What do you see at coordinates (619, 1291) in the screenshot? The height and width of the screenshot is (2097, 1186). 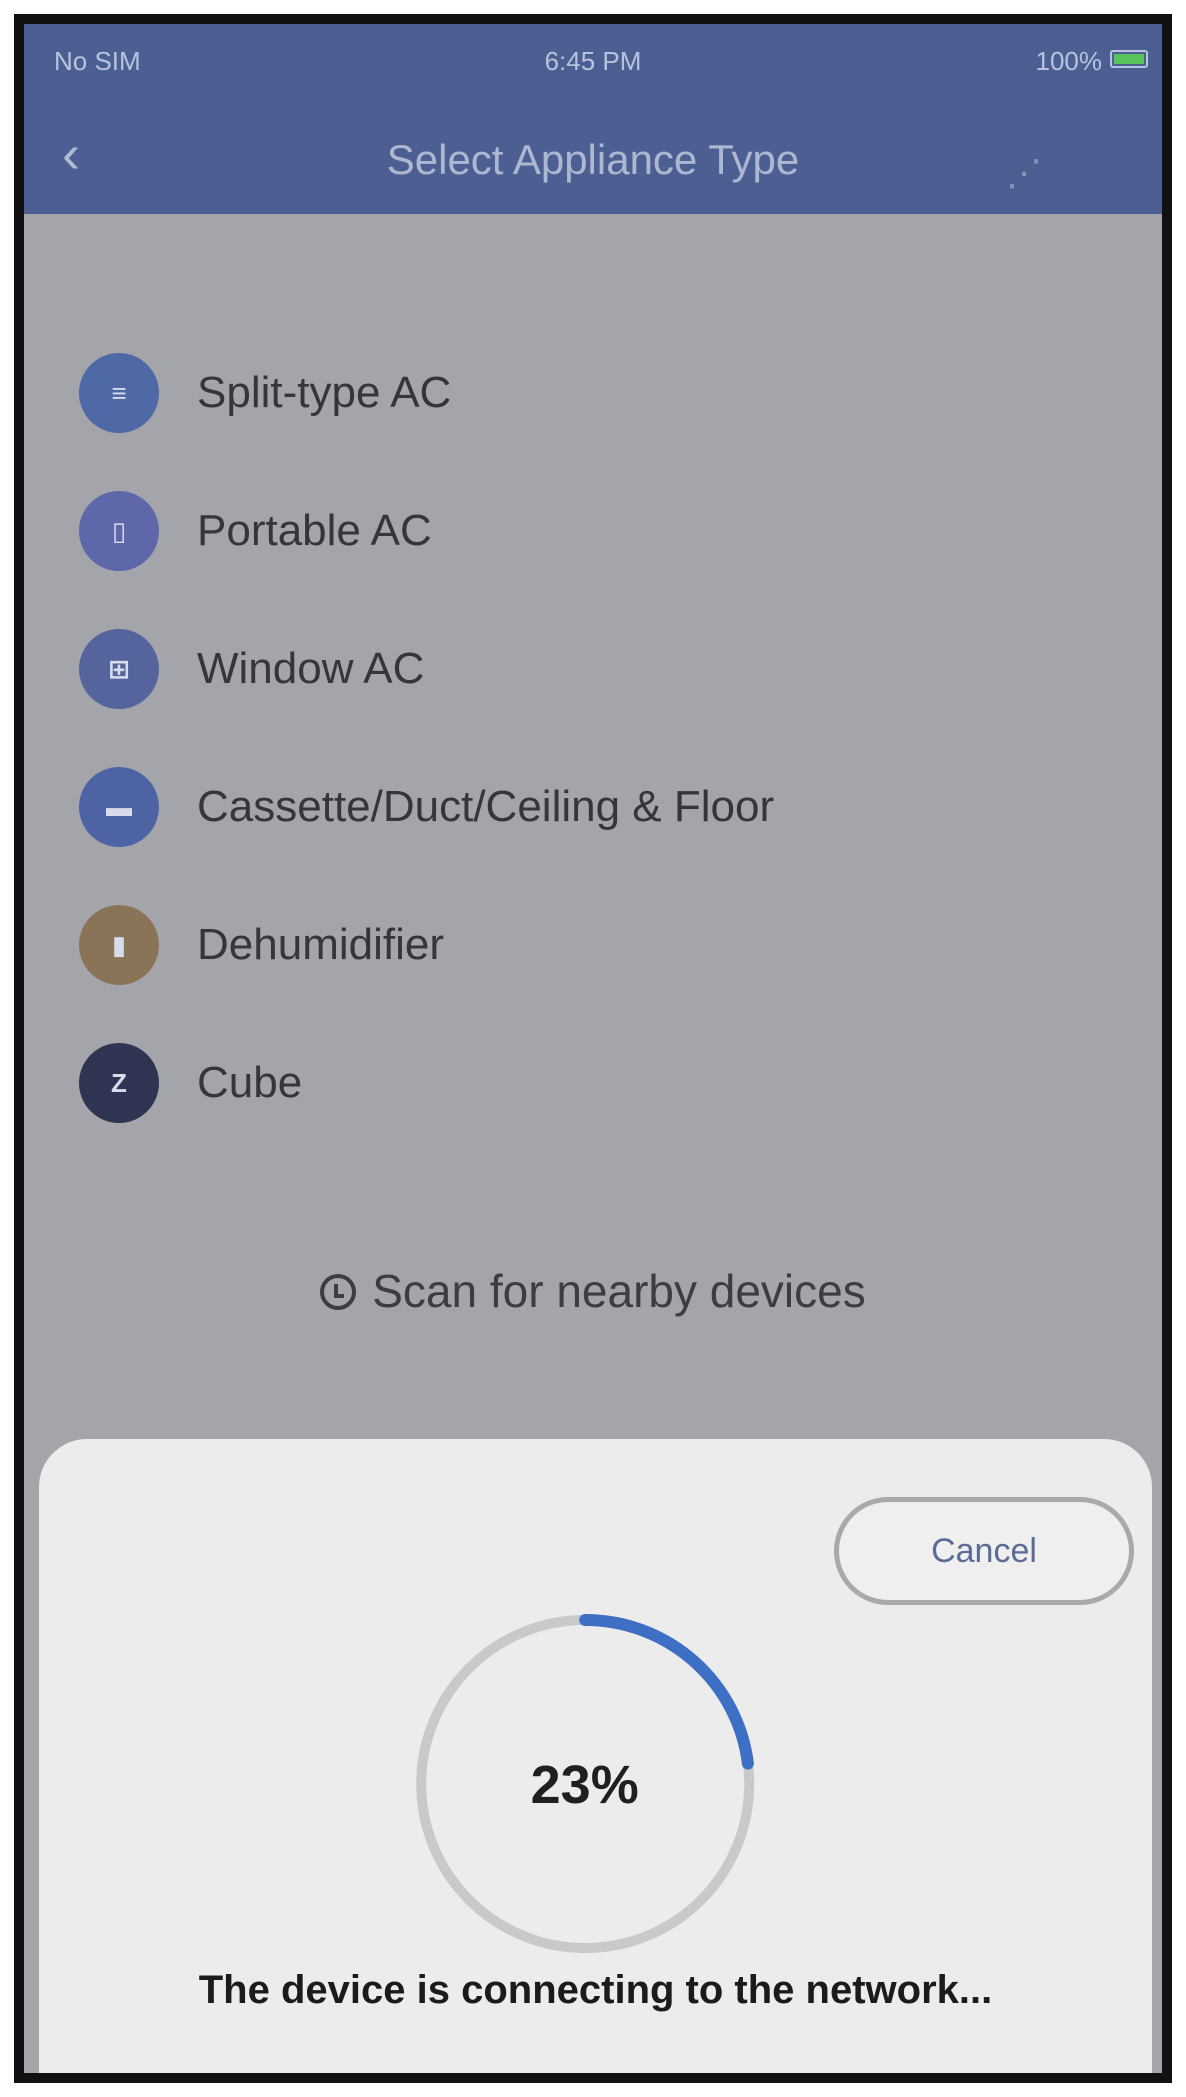 I see `scan-label: Scan for nearby devices` at bounding box center [619, 1291].